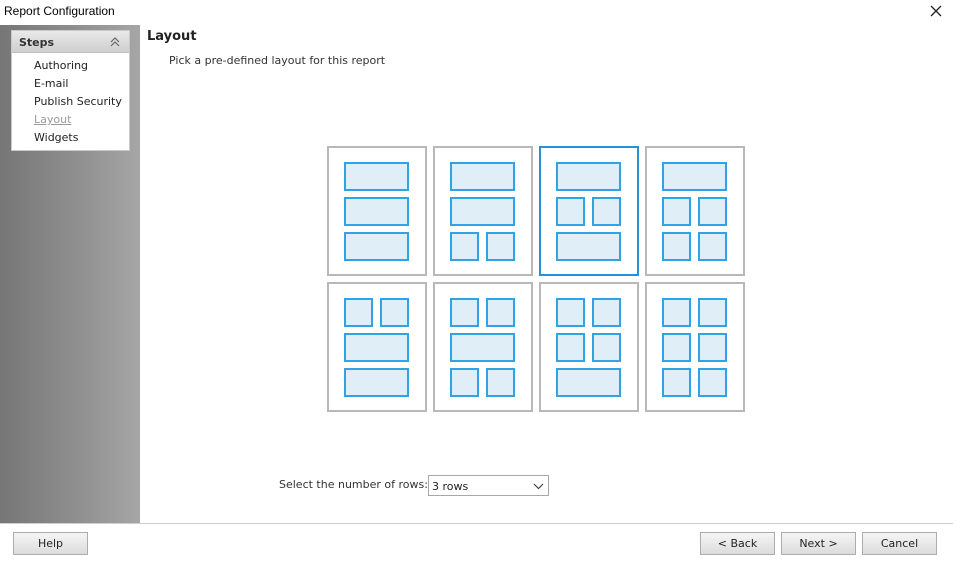 The image size is (953, 571). What do you see at coordinates (50, 543) in the screenshot?
I see `help-button: Help` at bounding box center [50, 543].